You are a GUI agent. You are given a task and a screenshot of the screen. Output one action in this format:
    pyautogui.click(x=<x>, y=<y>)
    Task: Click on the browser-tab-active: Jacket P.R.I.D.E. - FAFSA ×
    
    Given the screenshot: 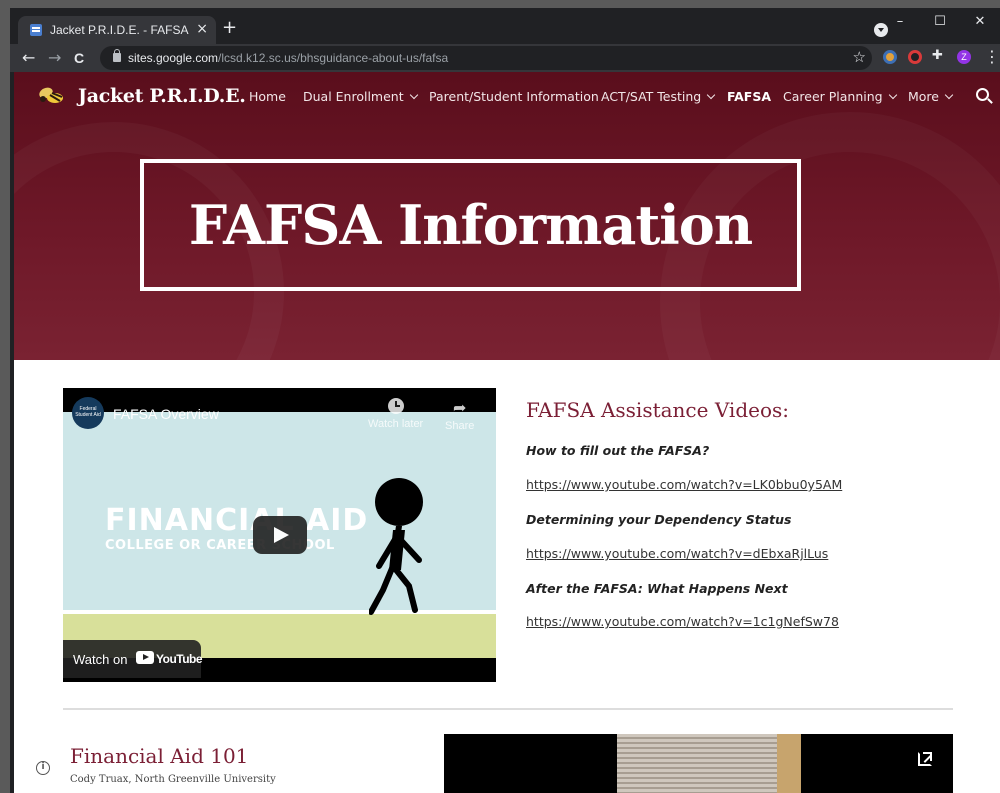 What is the action you would take?
    pyautogui.click(x=117, y=30)
    